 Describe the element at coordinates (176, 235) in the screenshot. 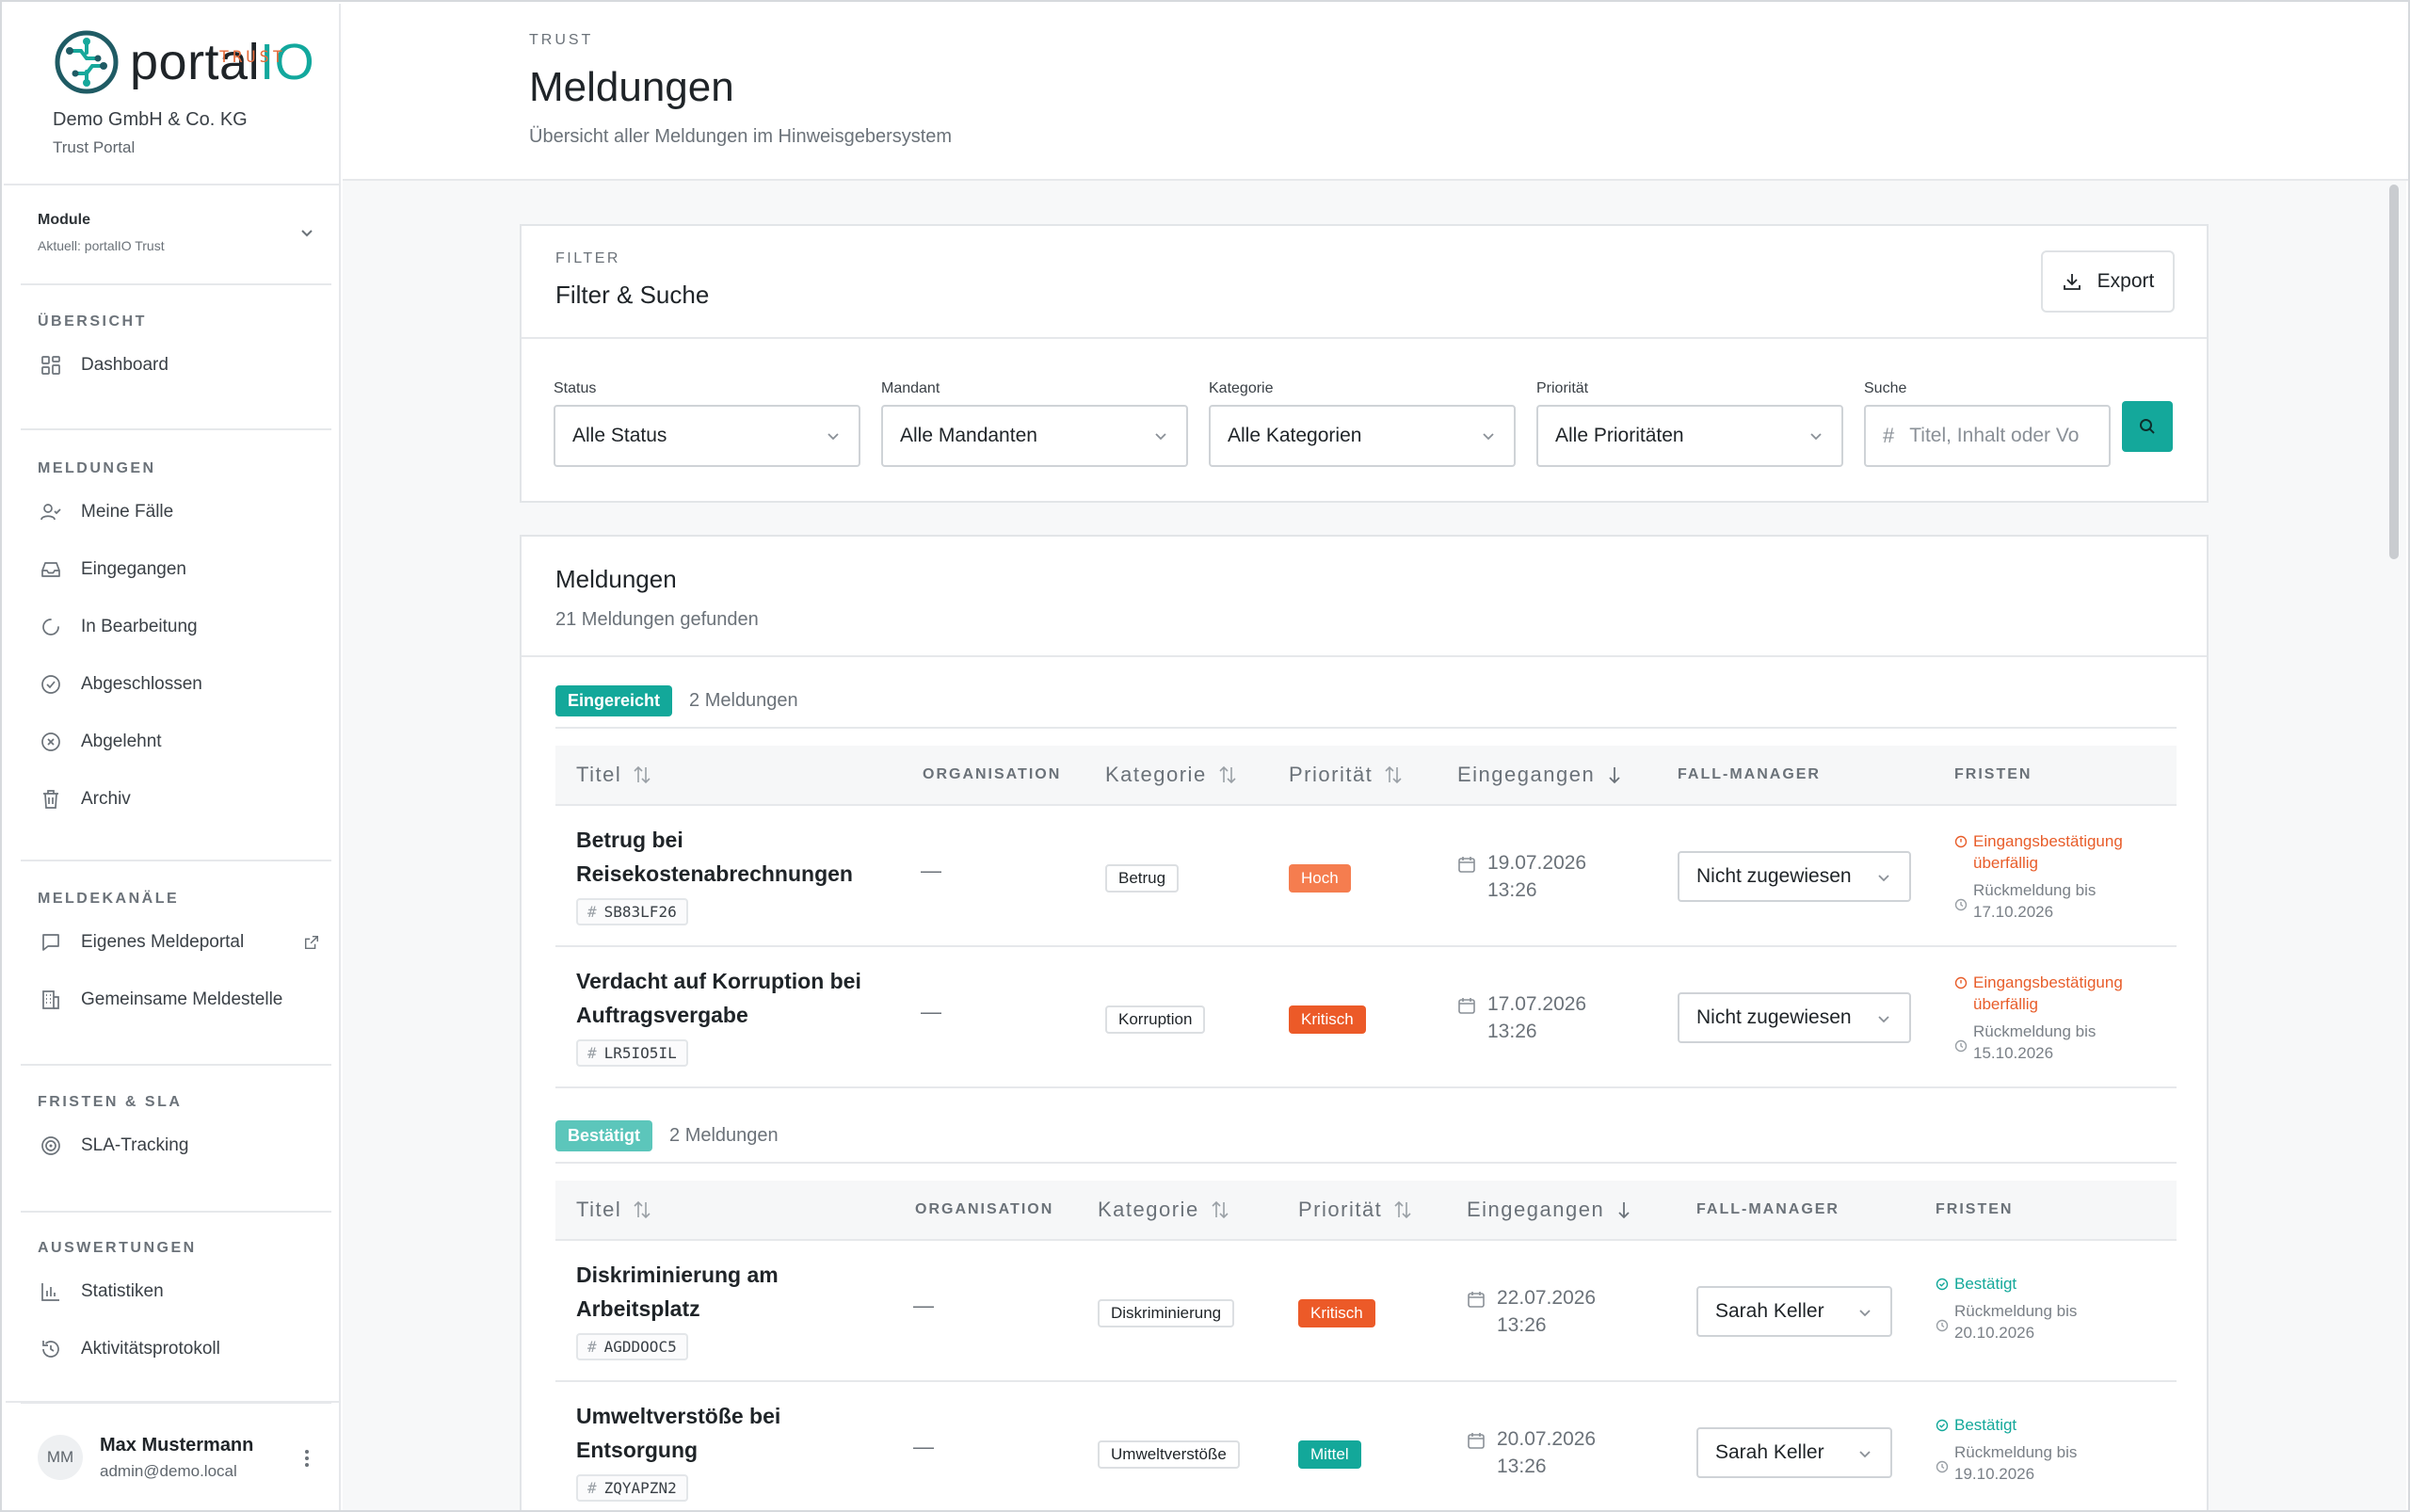

I see `module-switcher: Module Aktuell: portalIO Trust` at that location.